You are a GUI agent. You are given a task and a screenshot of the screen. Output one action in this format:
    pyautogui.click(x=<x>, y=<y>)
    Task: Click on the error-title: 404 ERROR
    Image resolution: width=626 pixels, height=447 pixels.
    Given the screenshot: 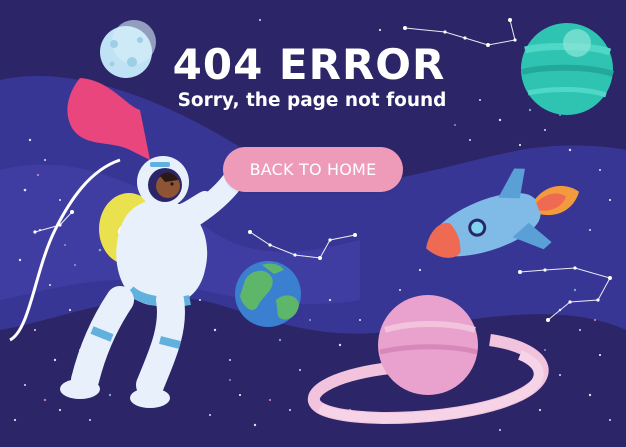 What is the action you would take?
    pyautogui.click(x=313, y=65)
    